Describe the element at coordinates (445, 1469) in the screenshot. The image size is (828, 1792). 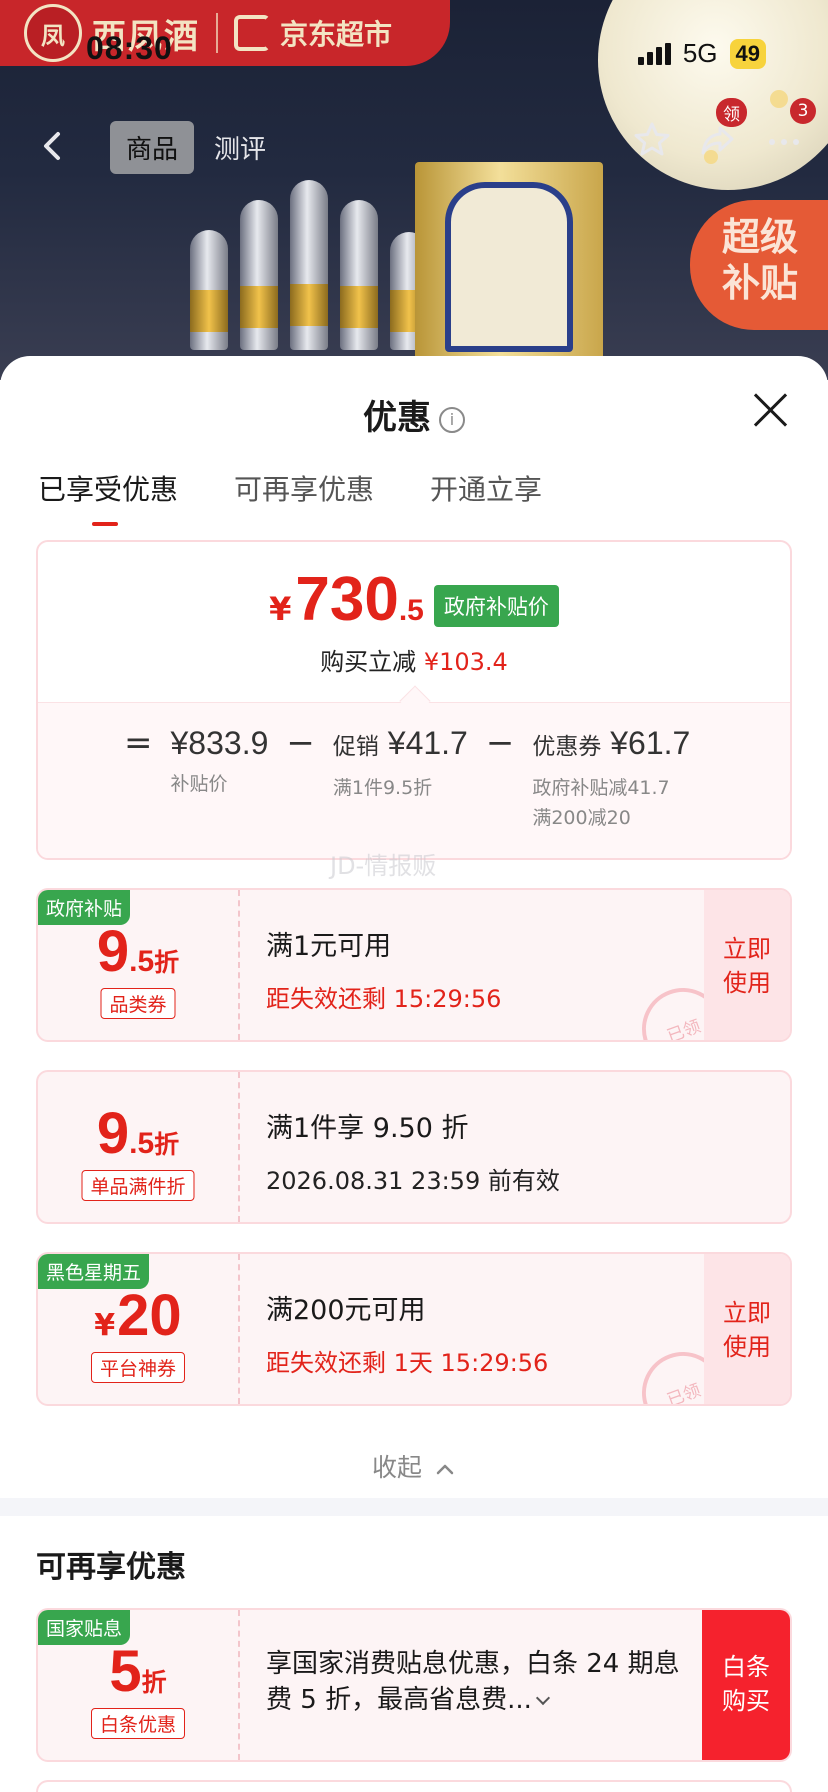
I see `chevron-up-icon` at that location.